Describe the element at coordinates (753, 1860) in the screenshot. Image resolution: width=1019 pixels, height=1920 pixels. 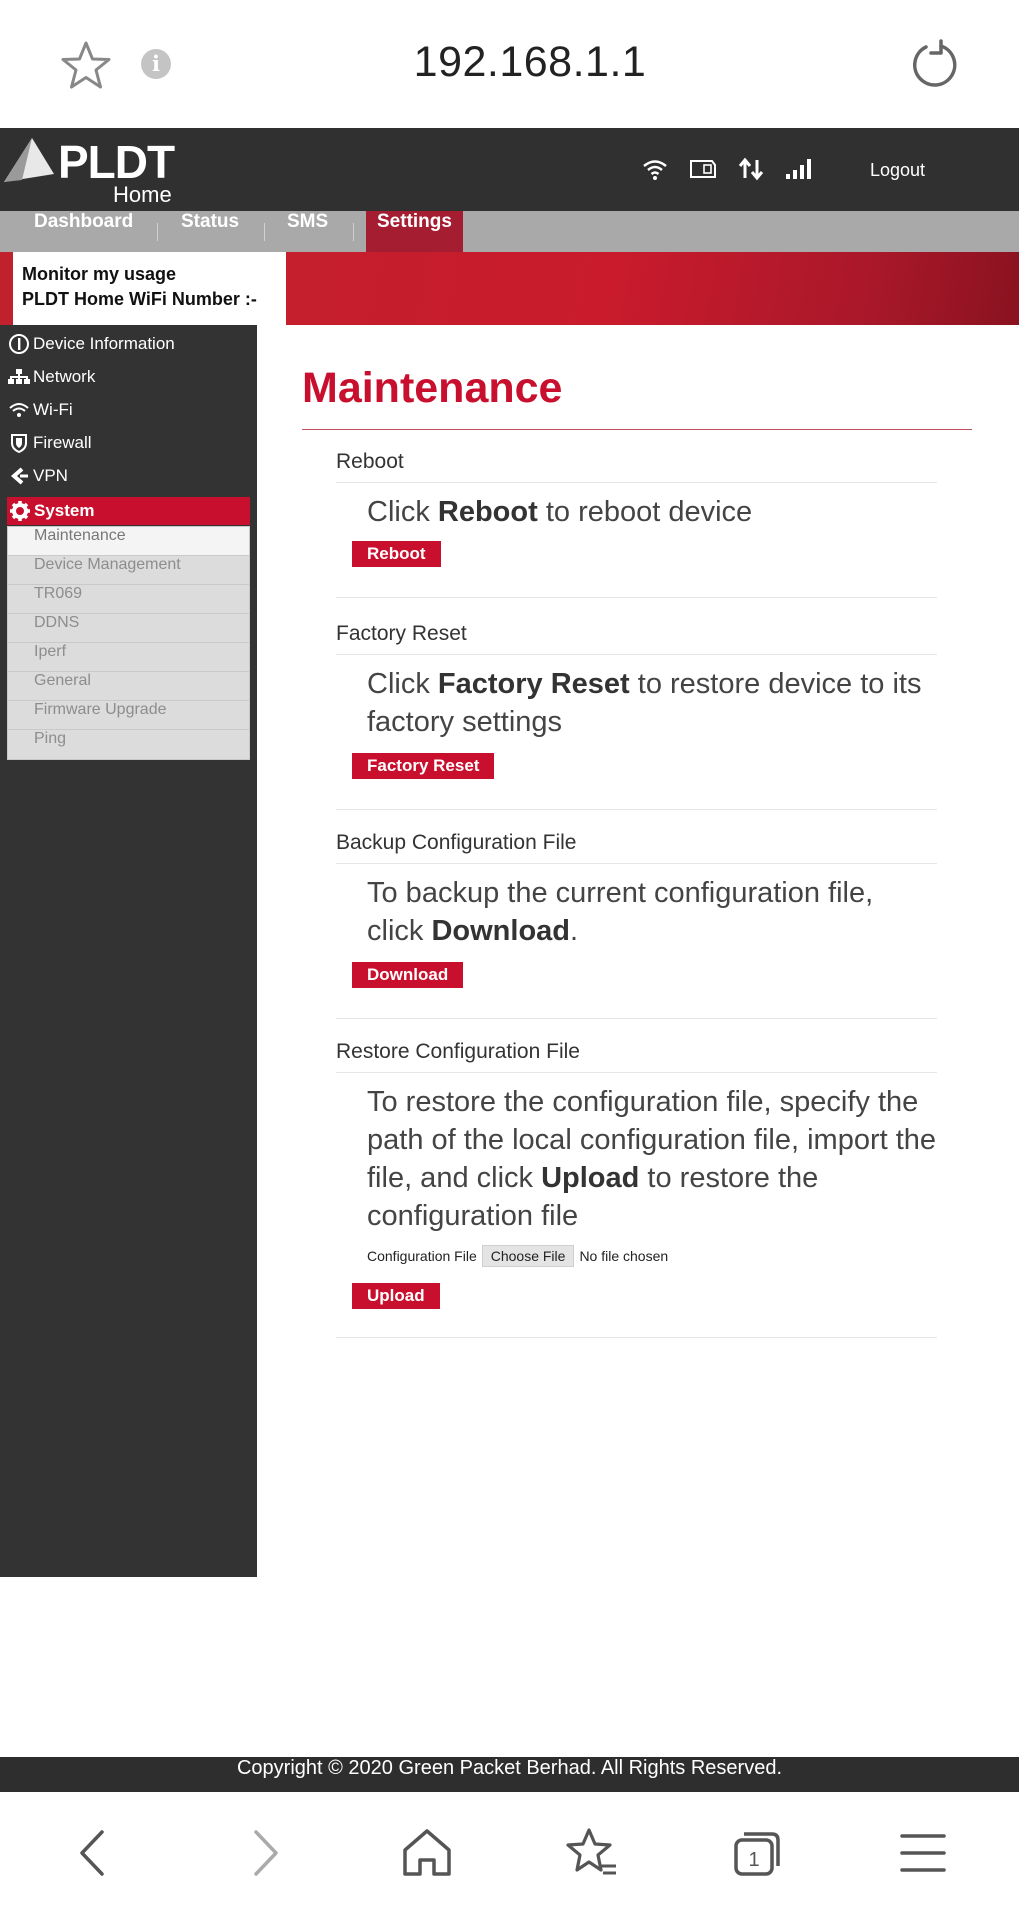
I see `tab-count: 1` at that location.